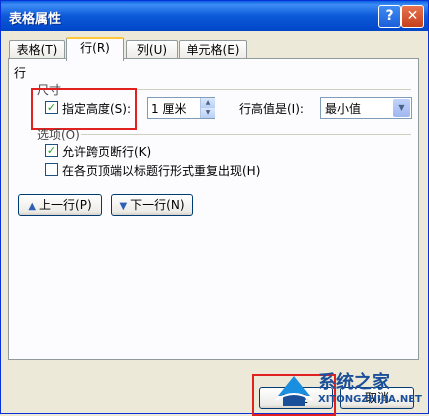 This screenshot has height=416, width=429. What do you see at coordinates (214, 16) in the screenshot?
I see `title-bar: 表格属性 ? ✕` at bounding box center [214, 16].